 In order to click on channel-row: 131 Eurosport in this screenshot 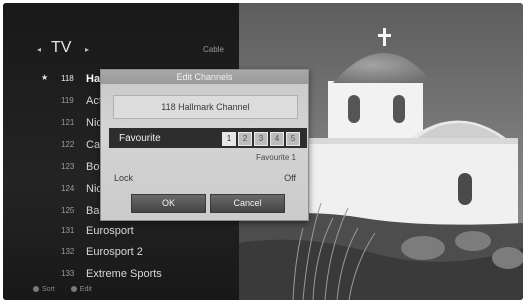, I will do `click(134, 232)`.